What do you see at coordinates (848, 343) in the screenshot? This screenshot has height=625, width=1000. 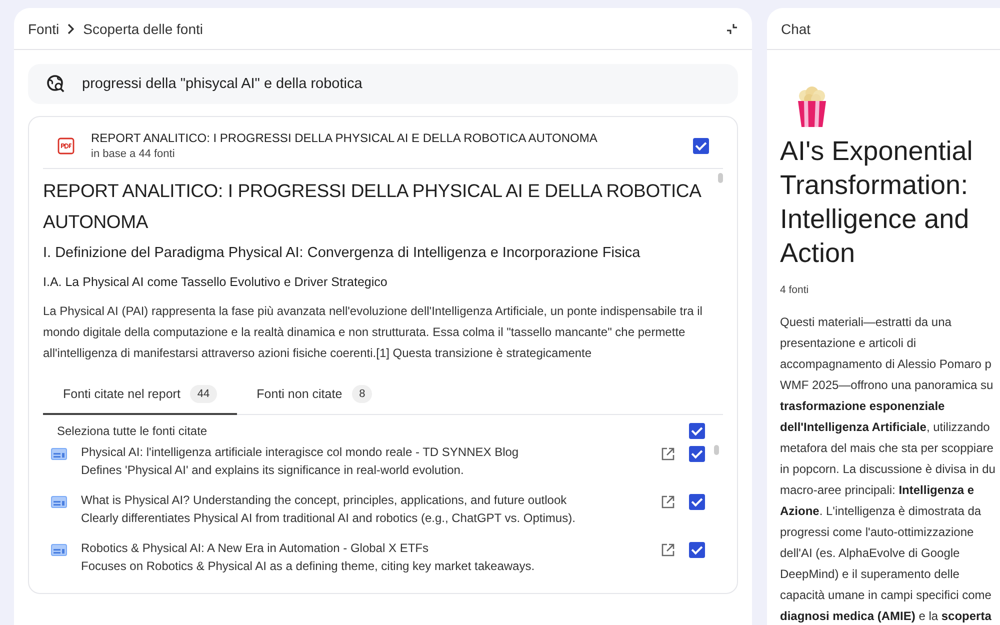 I see `summary-text-line: presentazione e articoli di` at bounding box center [848, 343].